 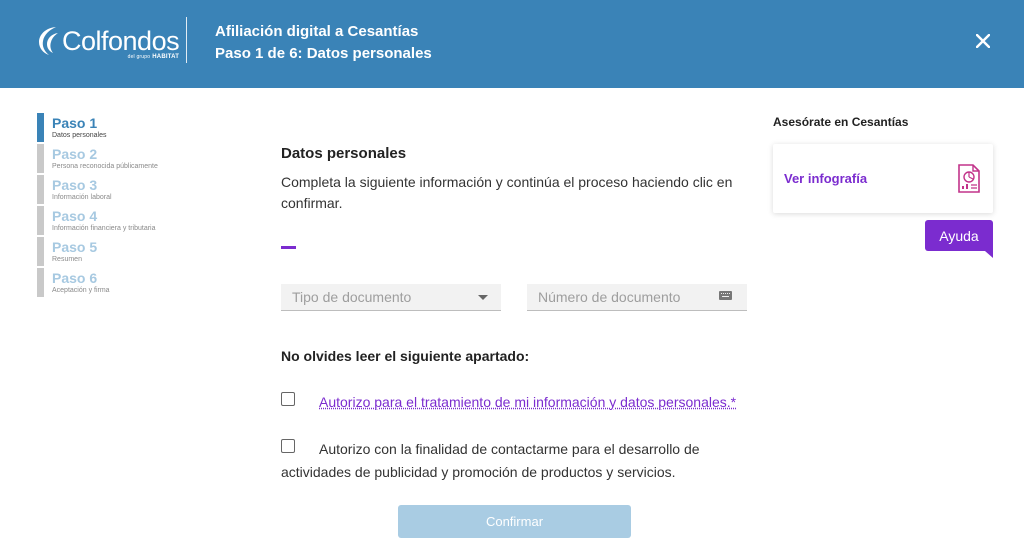 What do you see at coordinates (288, 247) in the screenshot?
I see `accent-dash` at bounding box center [288, 247].